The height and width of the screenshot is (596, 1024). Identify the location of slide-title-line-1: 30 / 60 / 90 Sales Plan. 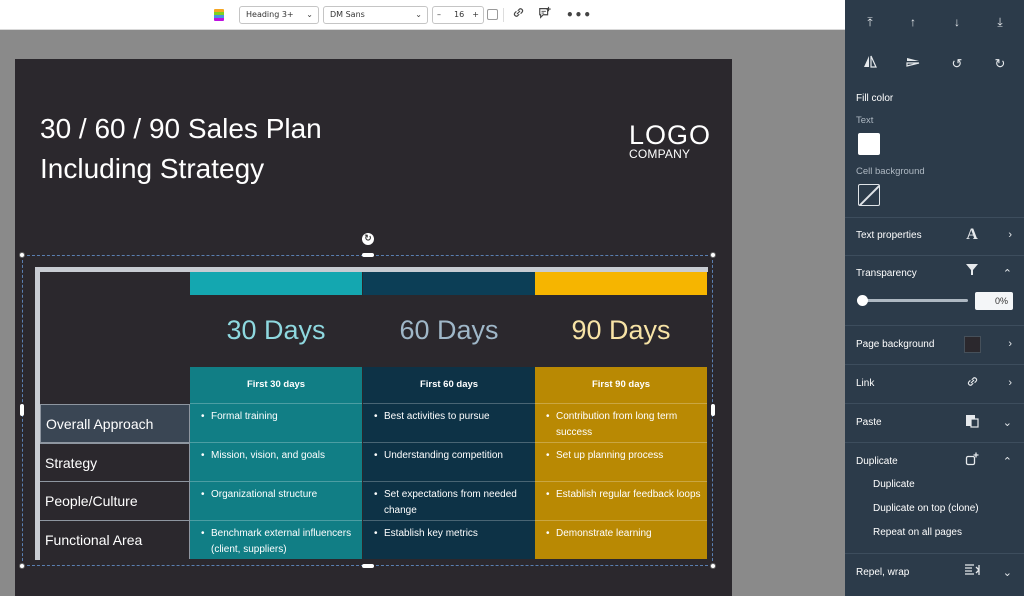
(181, 128).